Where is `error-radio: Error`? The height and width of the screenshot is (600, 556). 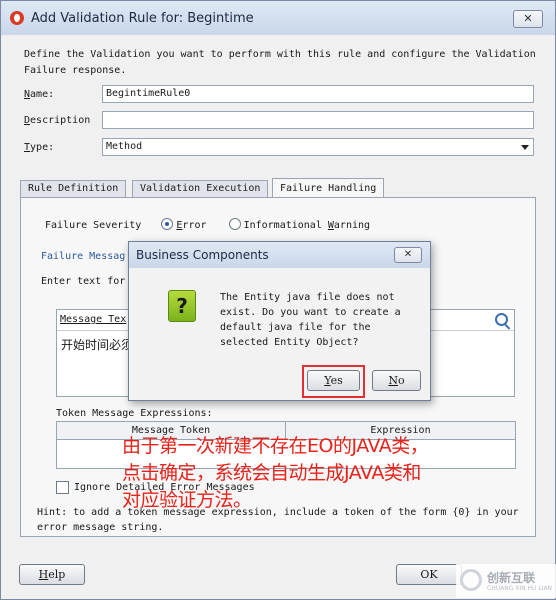 error-radio: Error is located at coordinates (184, 224).